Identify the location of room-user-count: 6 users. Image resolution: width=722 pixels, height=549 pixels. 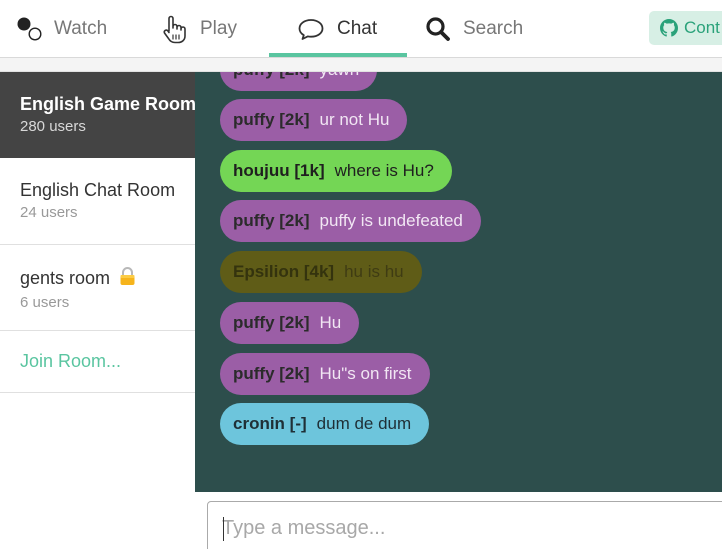
(45, 302).